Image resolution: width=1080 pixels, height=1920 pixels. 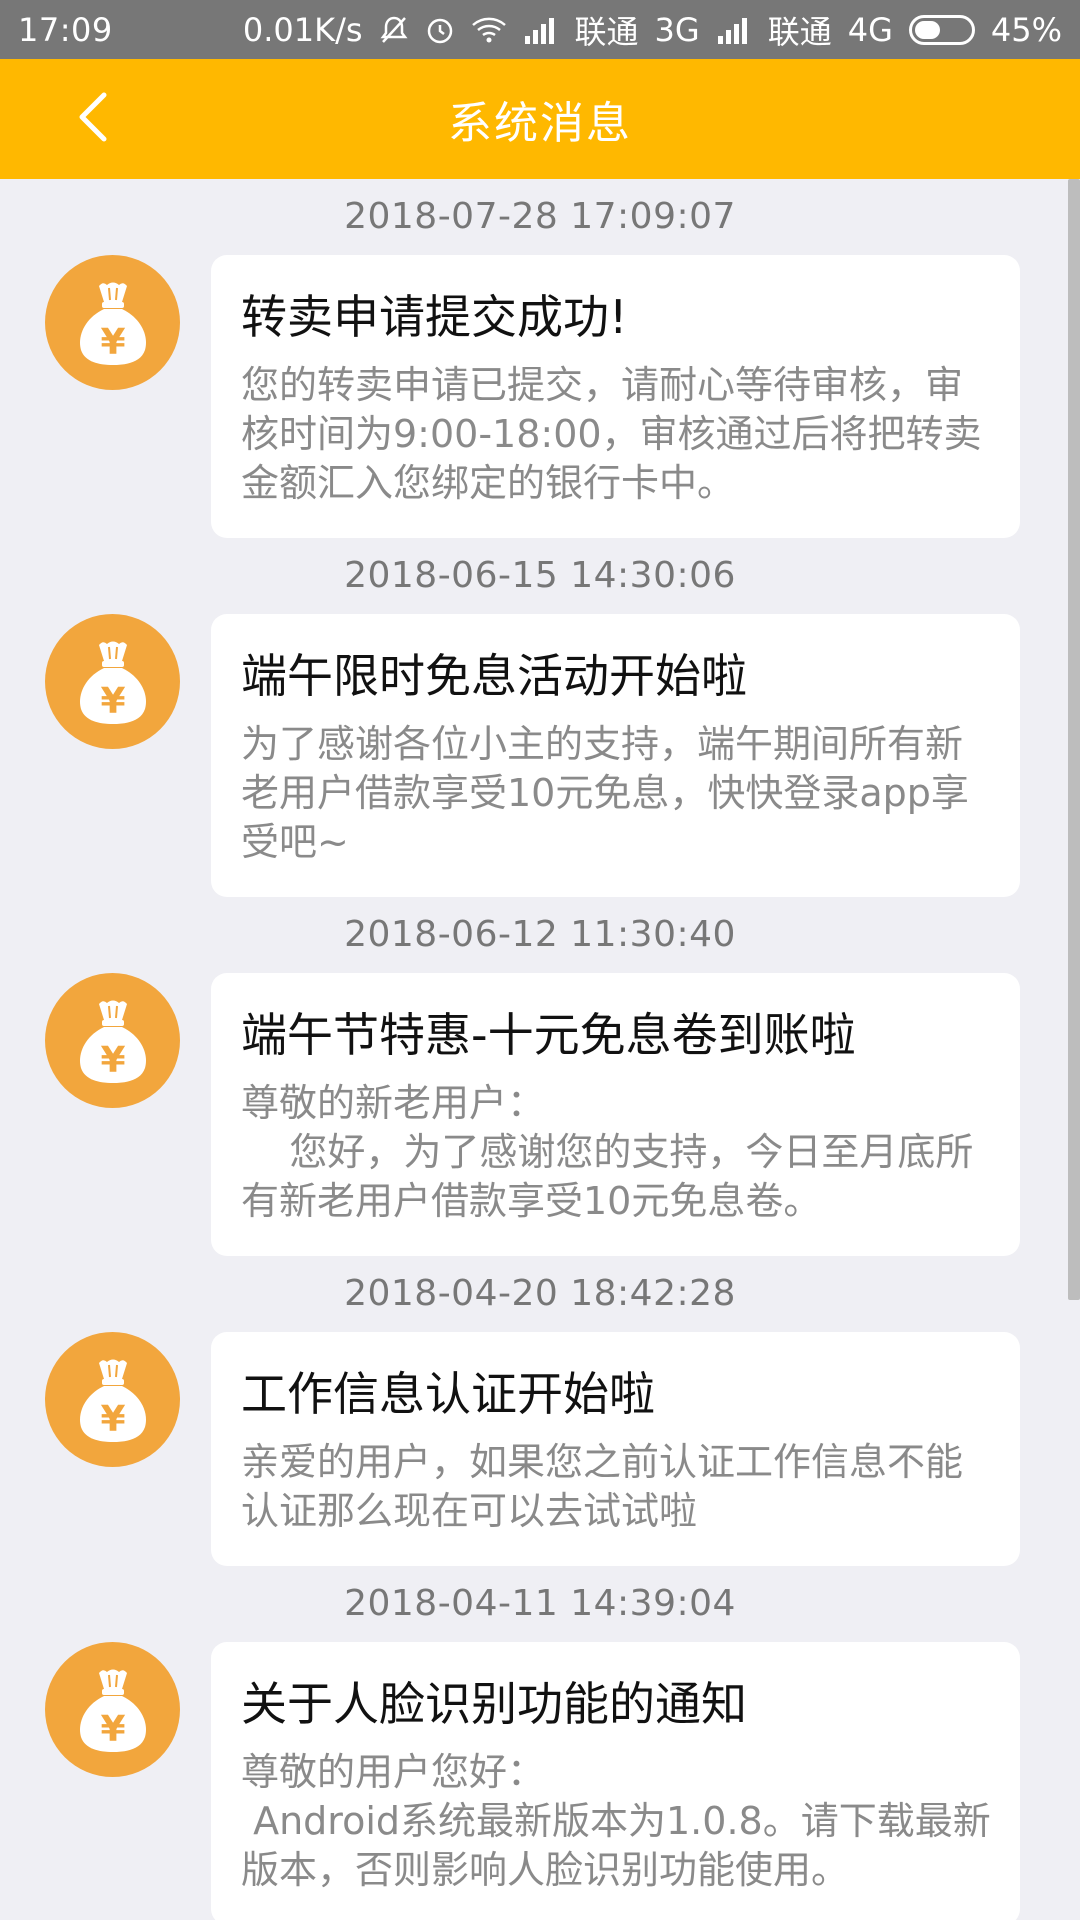 What do you see at coordinates (489, 30) in the screenshot?
I see `wifi-icon` at bounding box center [489, 30].